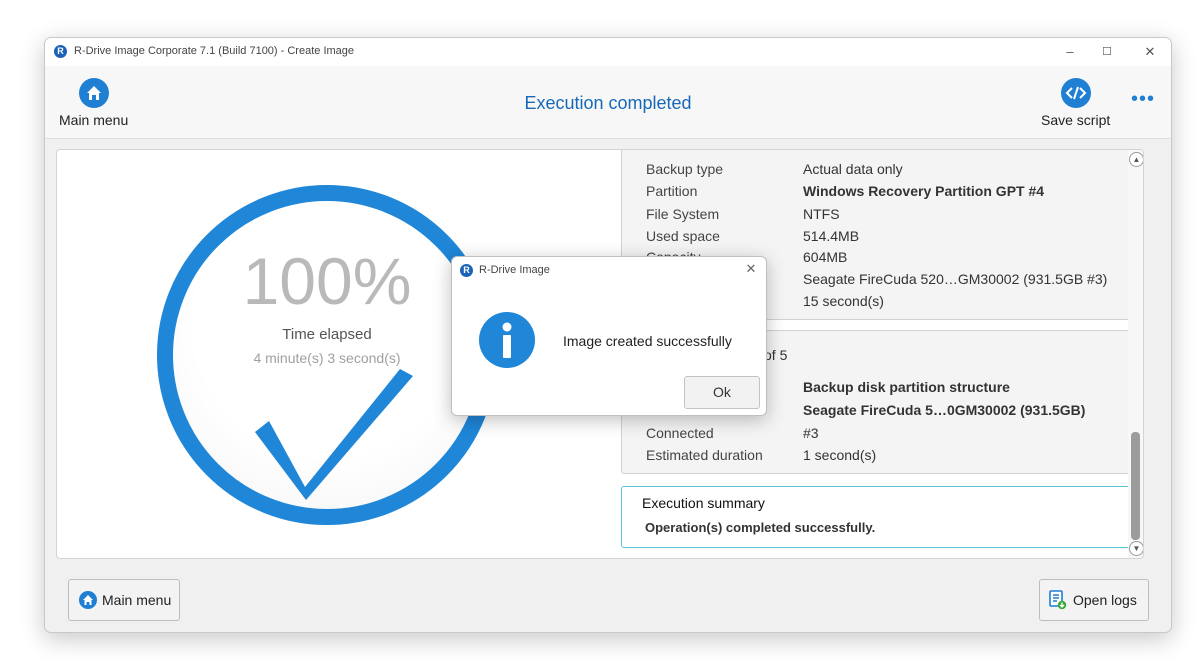 Image resolution: width=1199 pixels, height=672 pixels. Describe the element at coordinates (944, 410) in the screenshot. I see `step-value: Seagate FireCuda 5…0GM30002 (931.5GB)` at that location.